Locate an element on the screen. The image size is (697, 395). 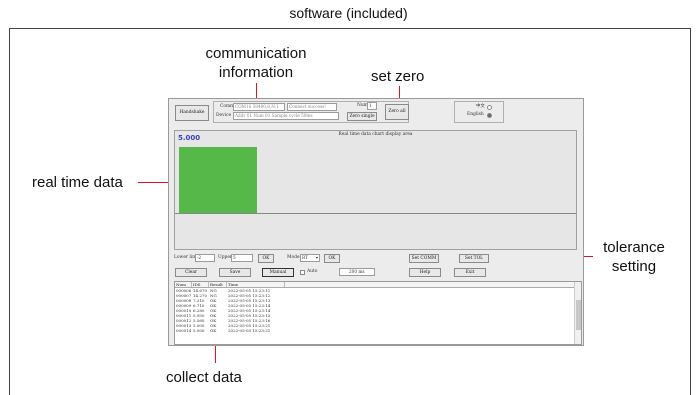
auto-checkbox is located at coordinates (302, 272).